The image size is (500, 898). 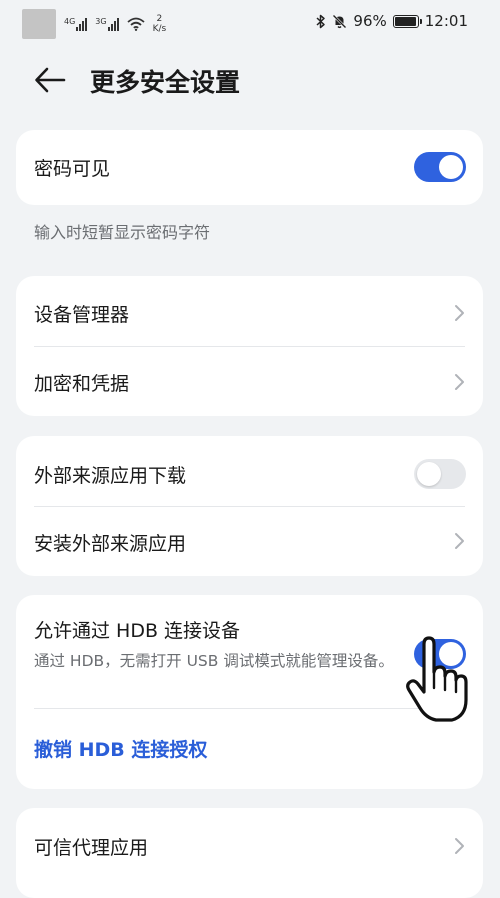 What do you see at coordinates (249, 381) in the screenshot?
I see `encryption-credentials-row: 加密和凭据` at bounding box center [249, 381].